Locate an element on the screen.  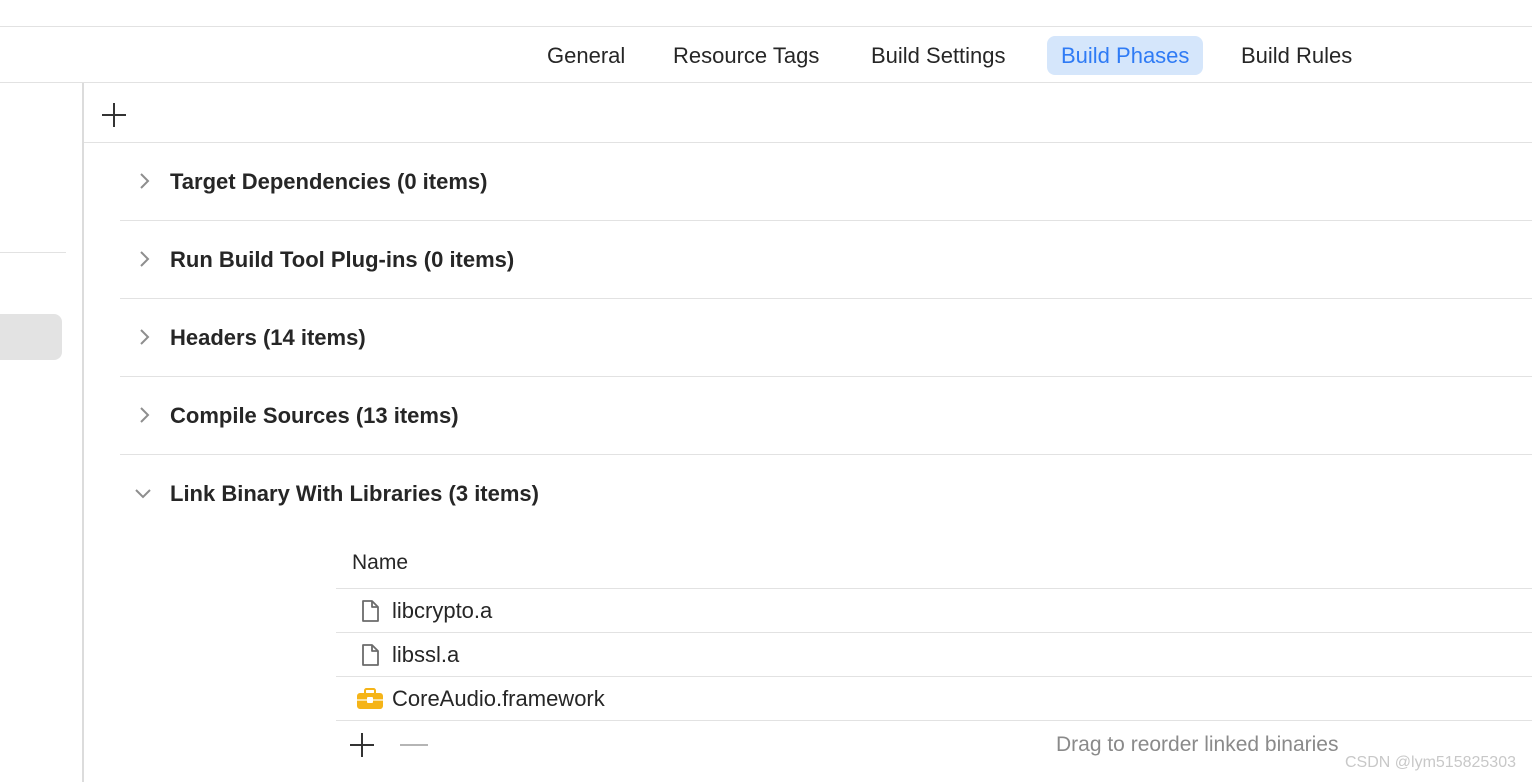
phase-toolbar is located at coordinates (808, 113).